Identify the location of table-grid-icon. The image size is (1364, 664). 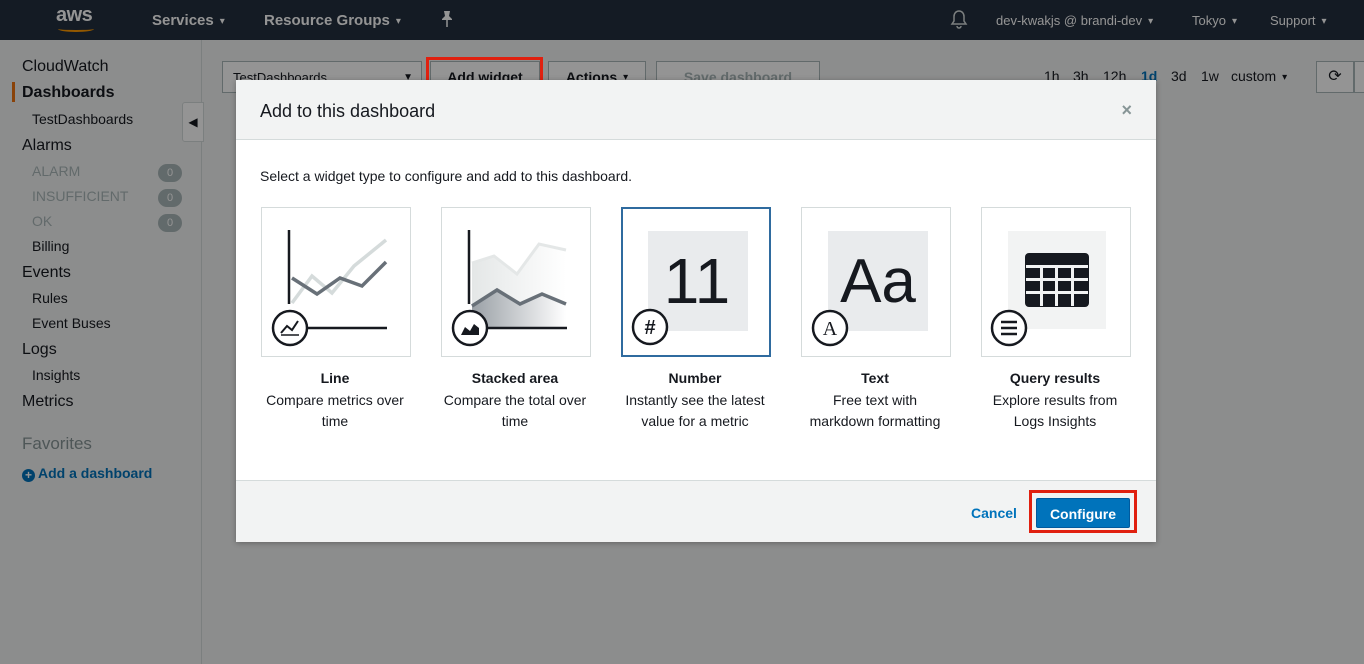
(1057, 280).